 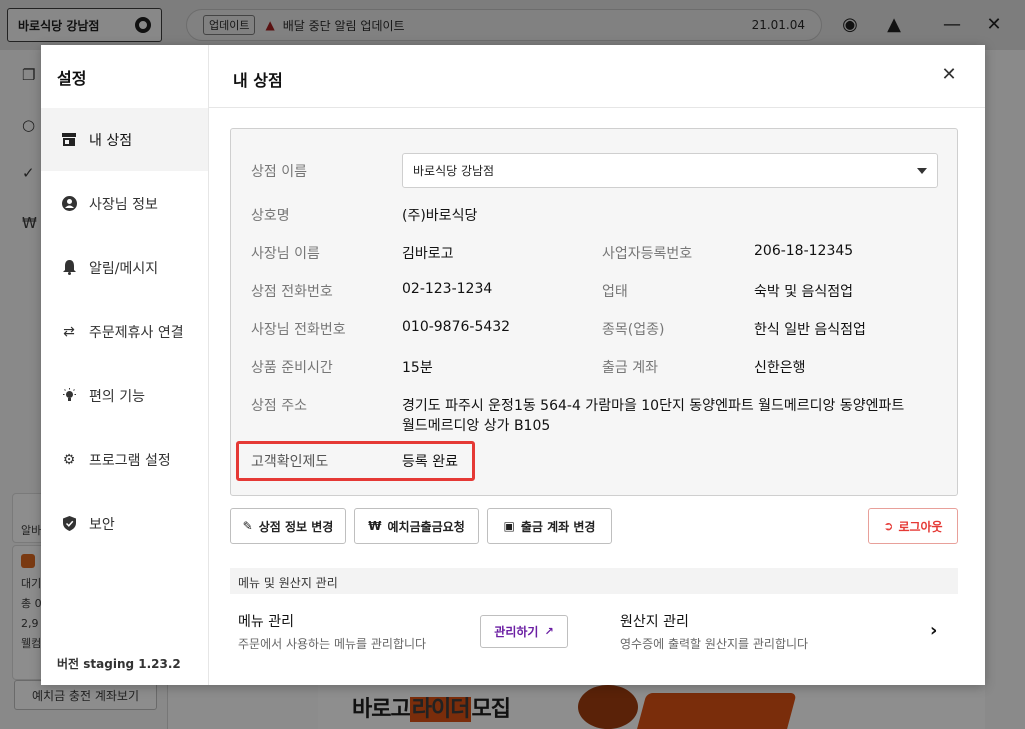 I want to click on settings-item-label: 사장님 정보, so click(x=123, y=204).